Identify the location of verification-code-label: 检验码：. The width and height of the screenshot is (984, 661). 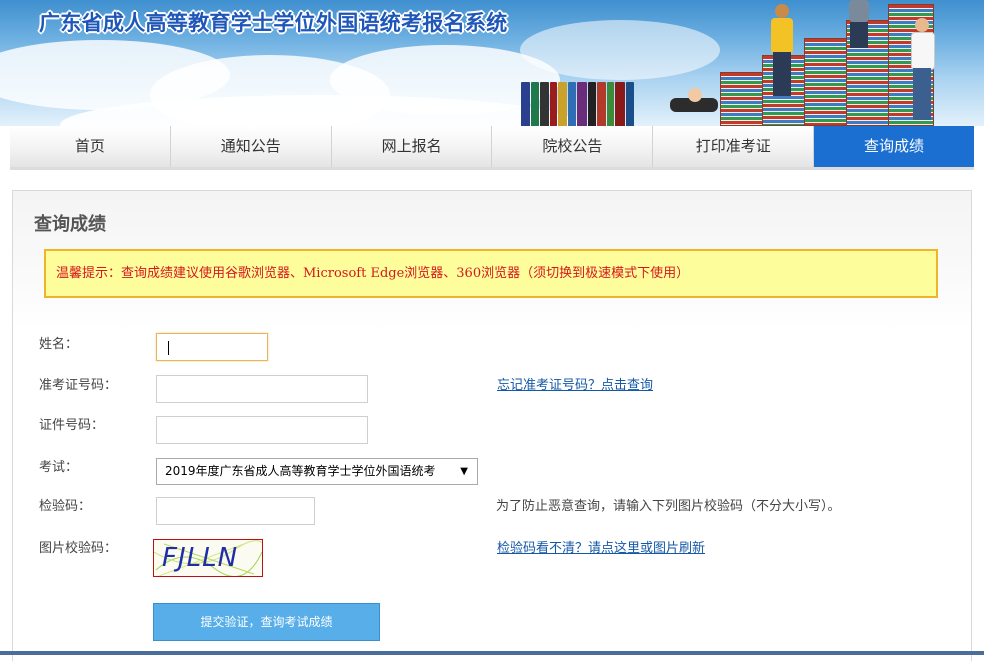
(65, 506).